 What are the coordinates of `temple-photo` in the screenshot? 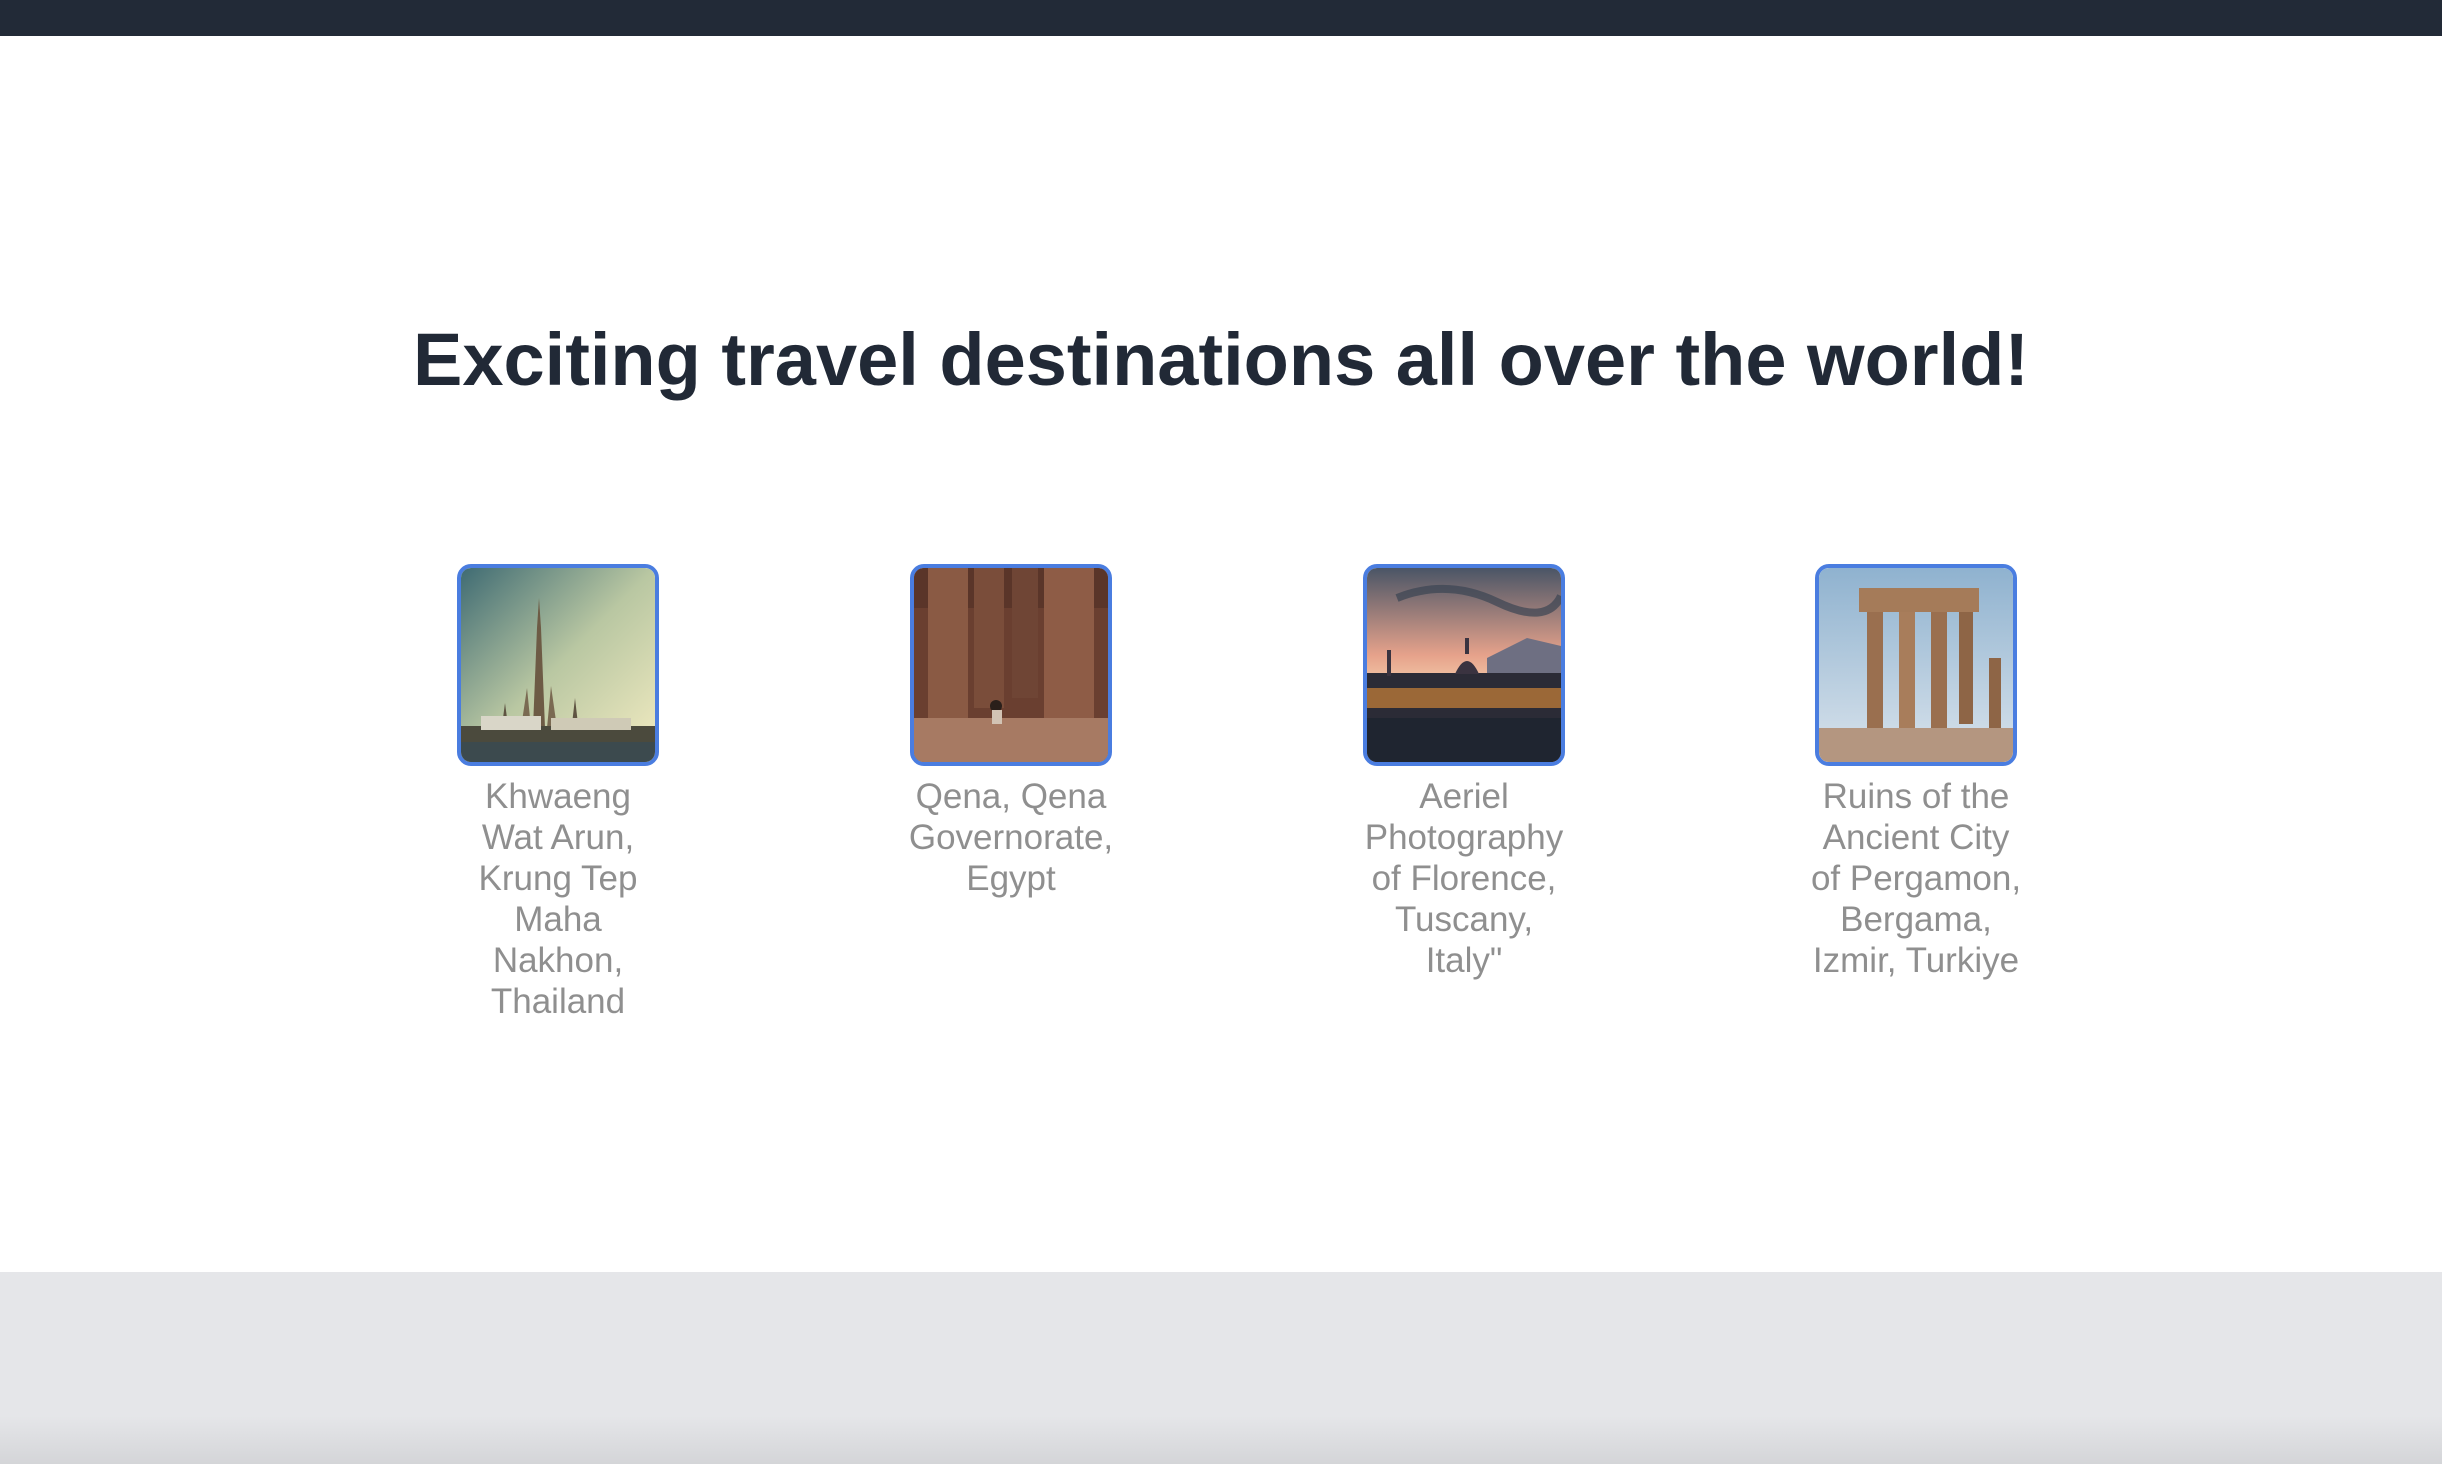 It's located at (558, 665).